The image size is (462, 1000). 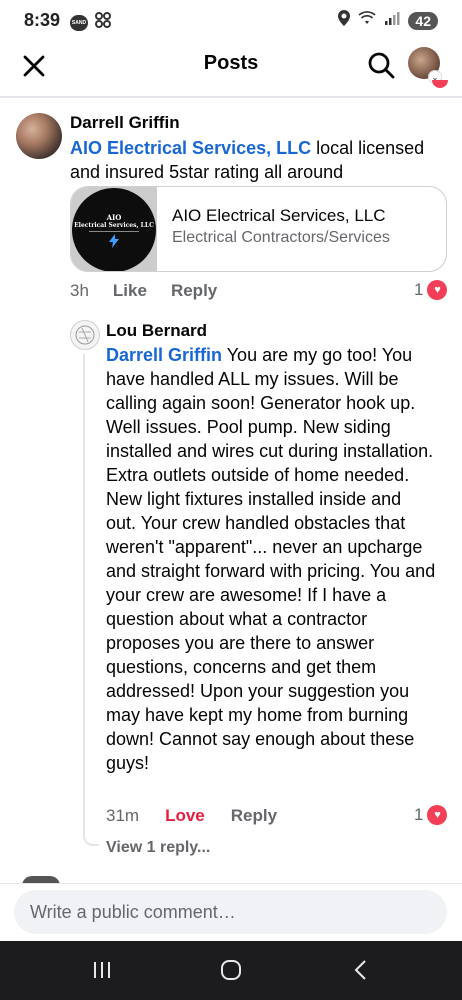 What do you see at coordinates (231, 65) in the screenshot?
I see `header-bar: Posts ⌄` at bounding box center [231, 65].